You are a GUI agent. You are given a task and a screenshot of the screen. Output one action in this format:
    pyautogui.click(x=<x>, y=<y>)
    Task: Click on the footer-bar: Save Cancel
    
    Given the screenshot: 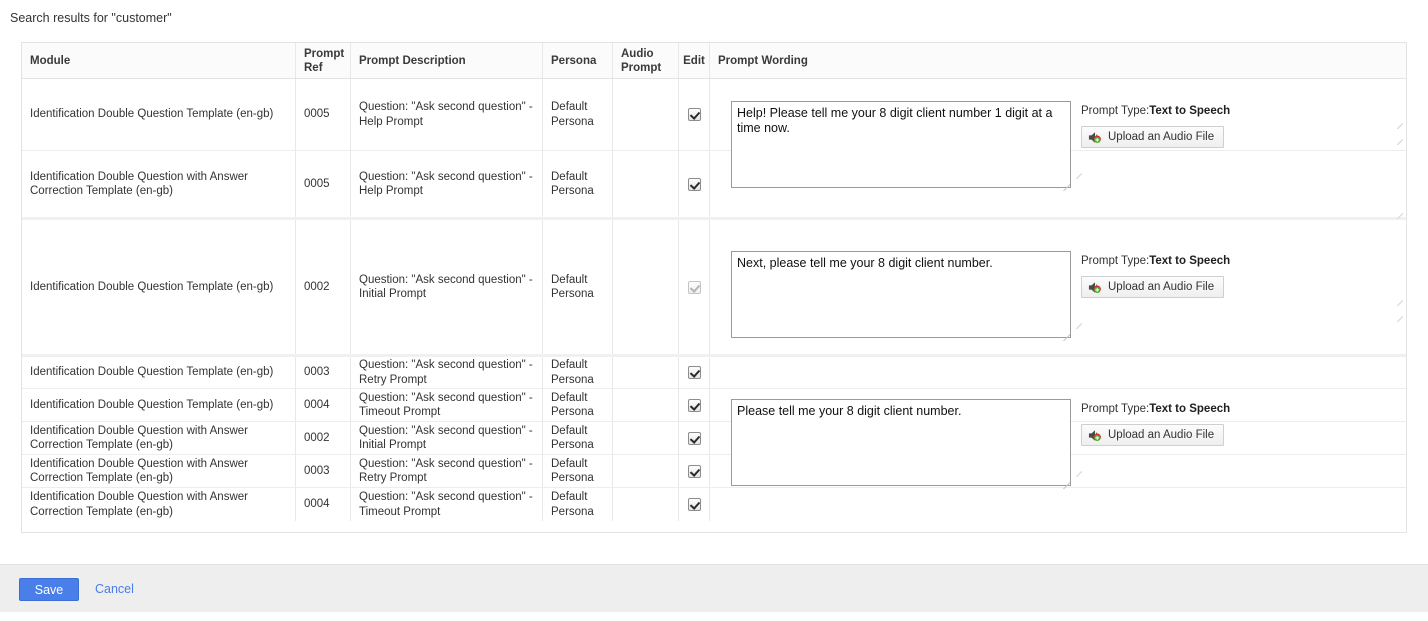 What is the action you would take?
    pyautogui.click(x=714, y=588)
    